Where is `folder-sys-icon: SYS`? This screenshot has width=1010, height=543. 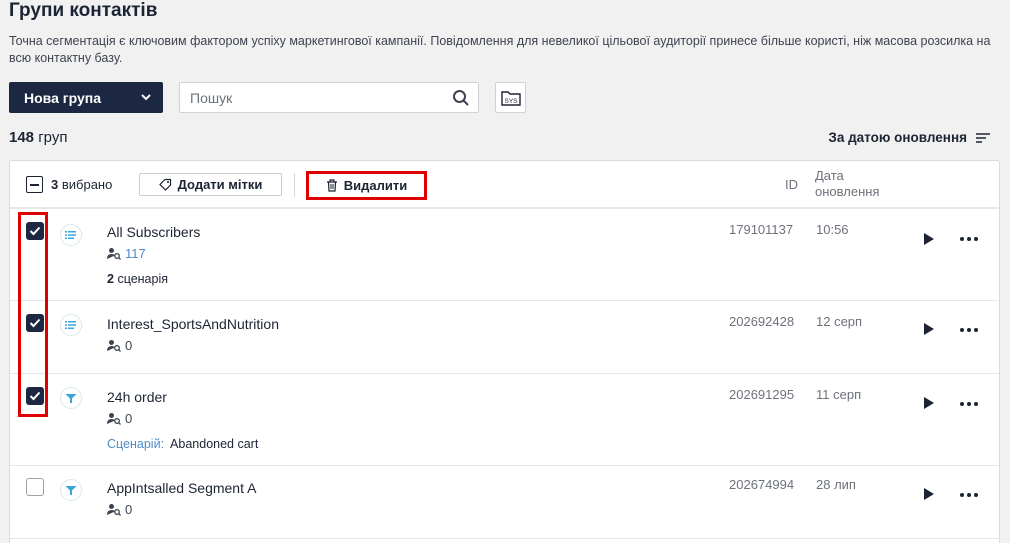
folder-sys-icon: SYS is located at coordinates (510, 98).